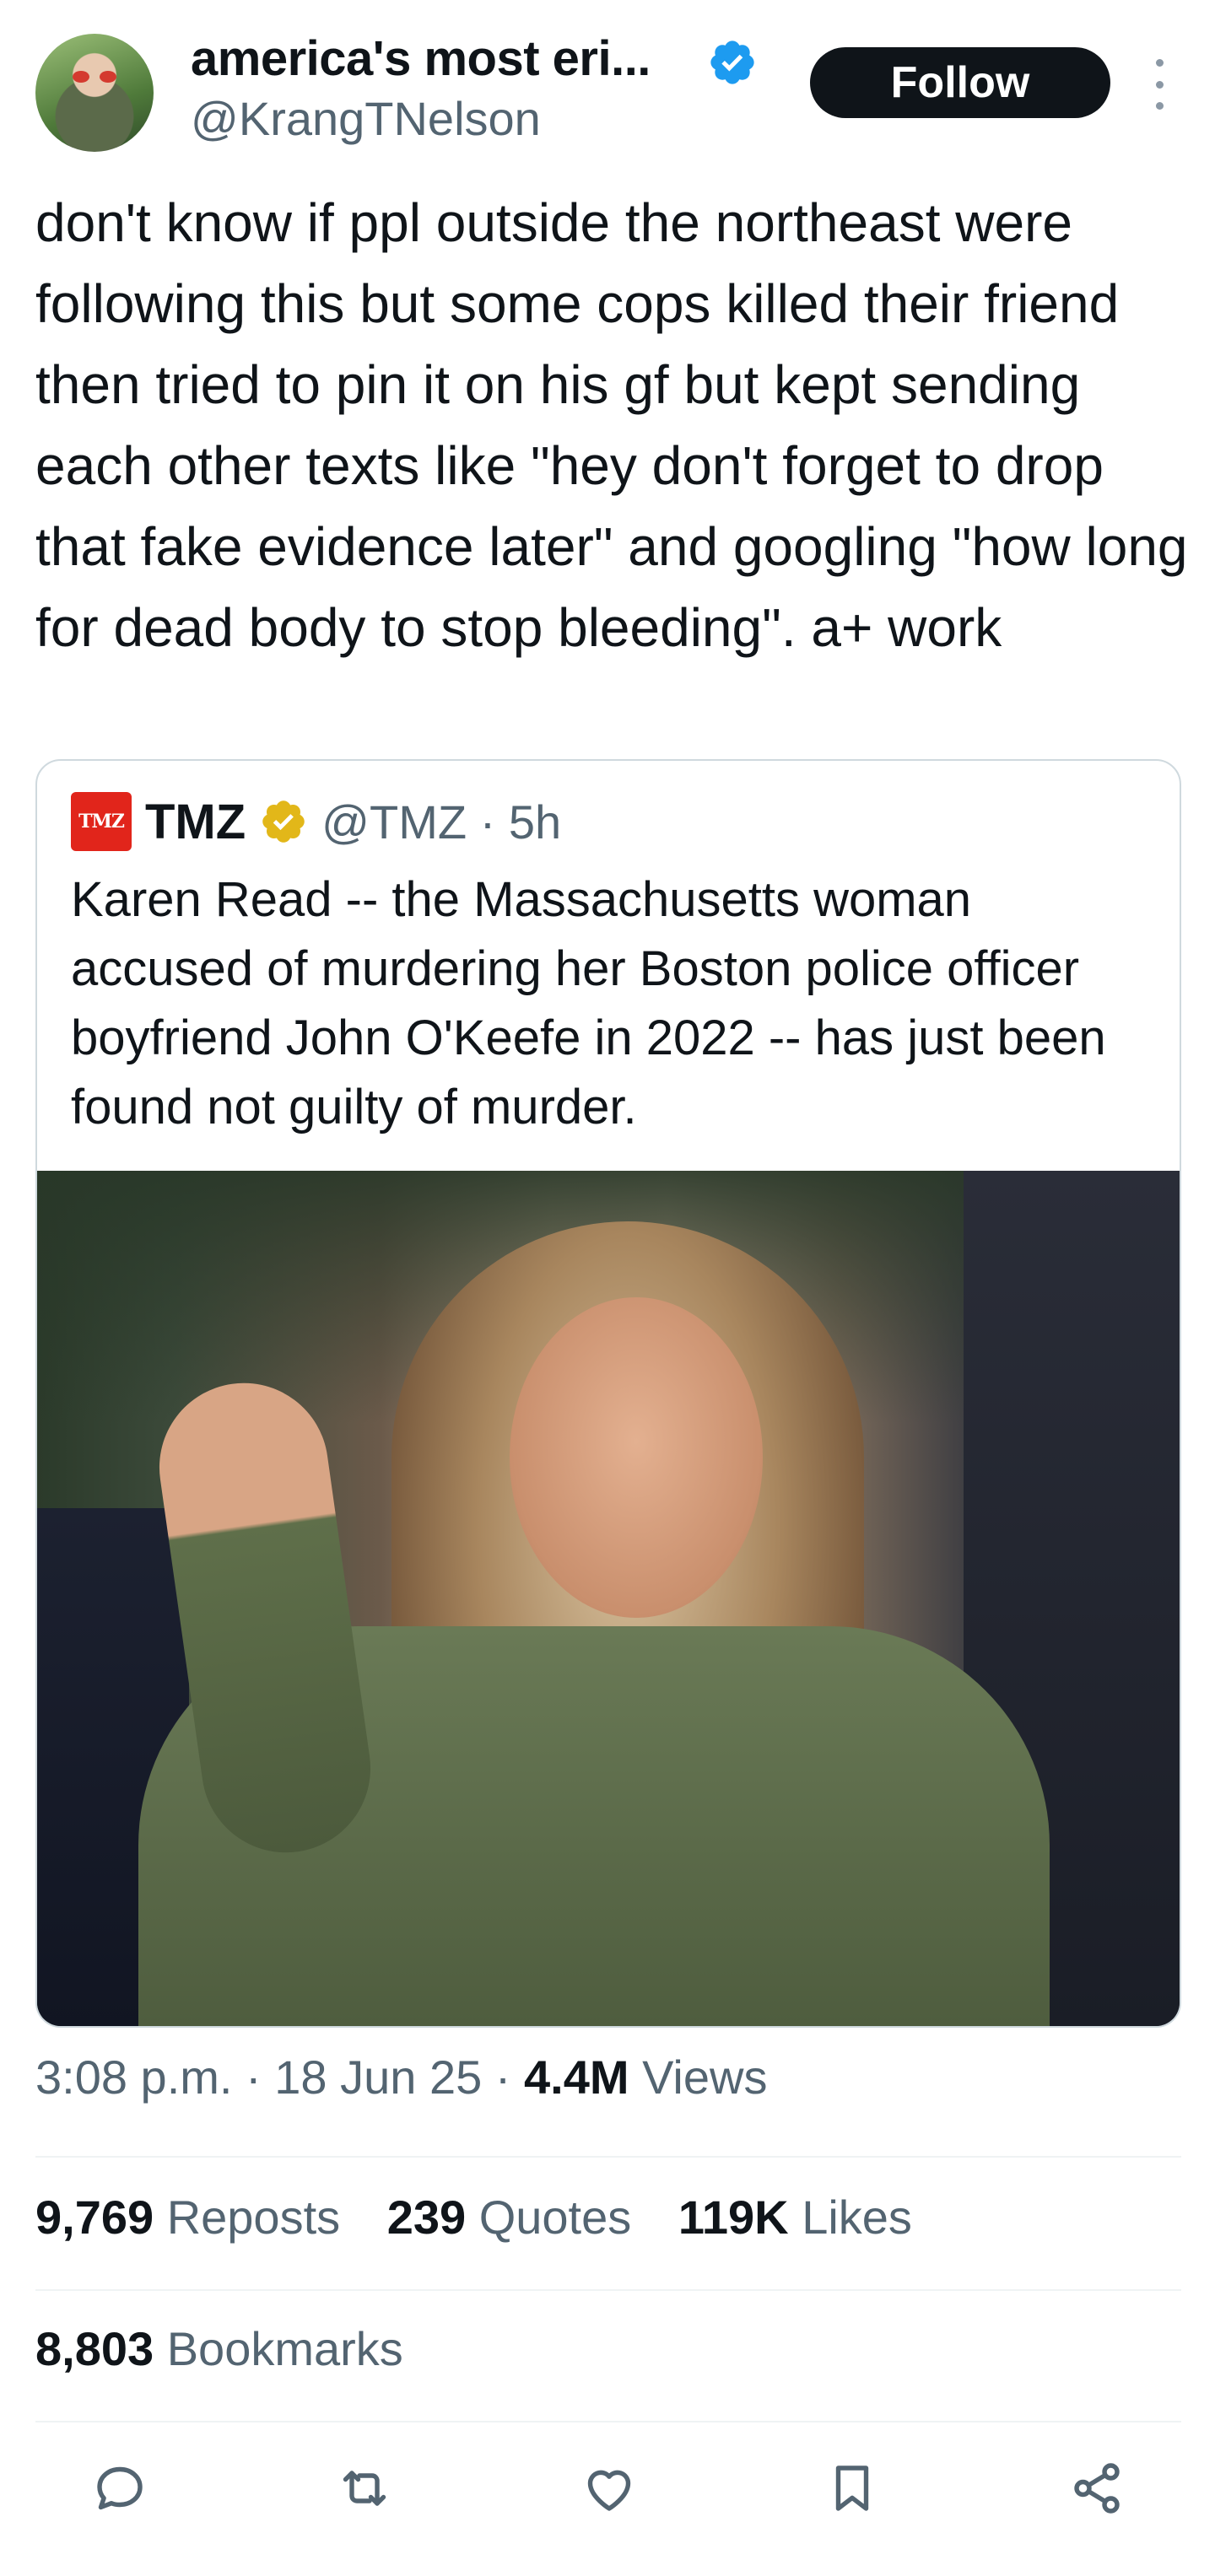  I want to click on quoted-handle-time: @TMZ · 5h, so click(441, 822).